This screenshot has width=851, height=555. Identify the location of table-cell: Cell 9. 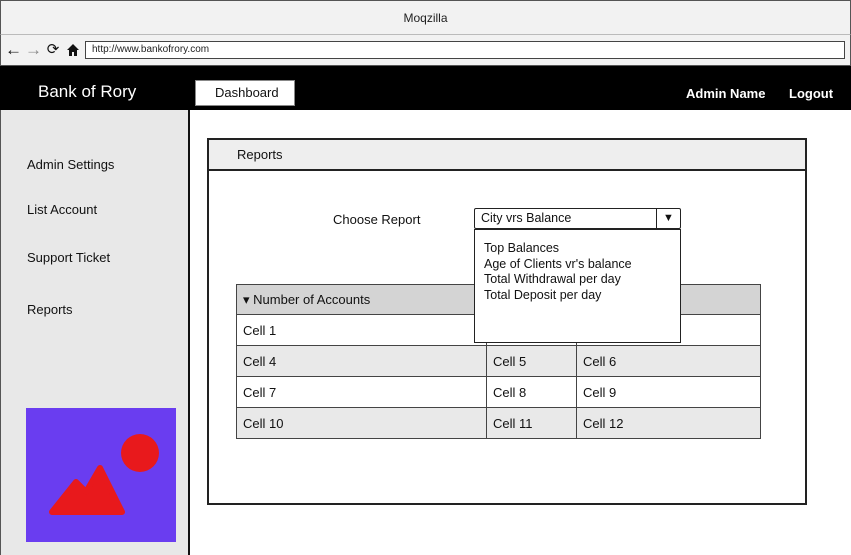
(668, 392).